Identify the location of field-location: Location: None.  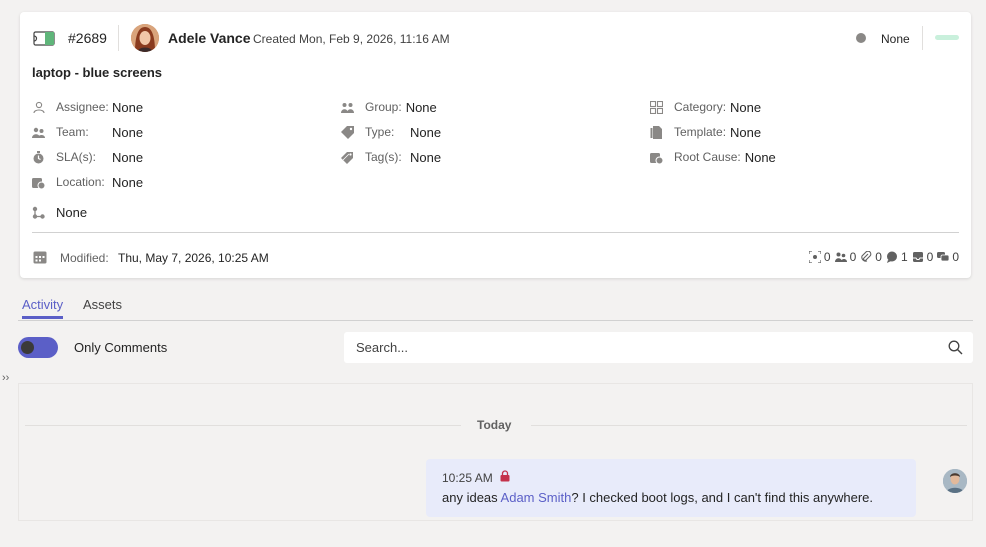
(87, 182).